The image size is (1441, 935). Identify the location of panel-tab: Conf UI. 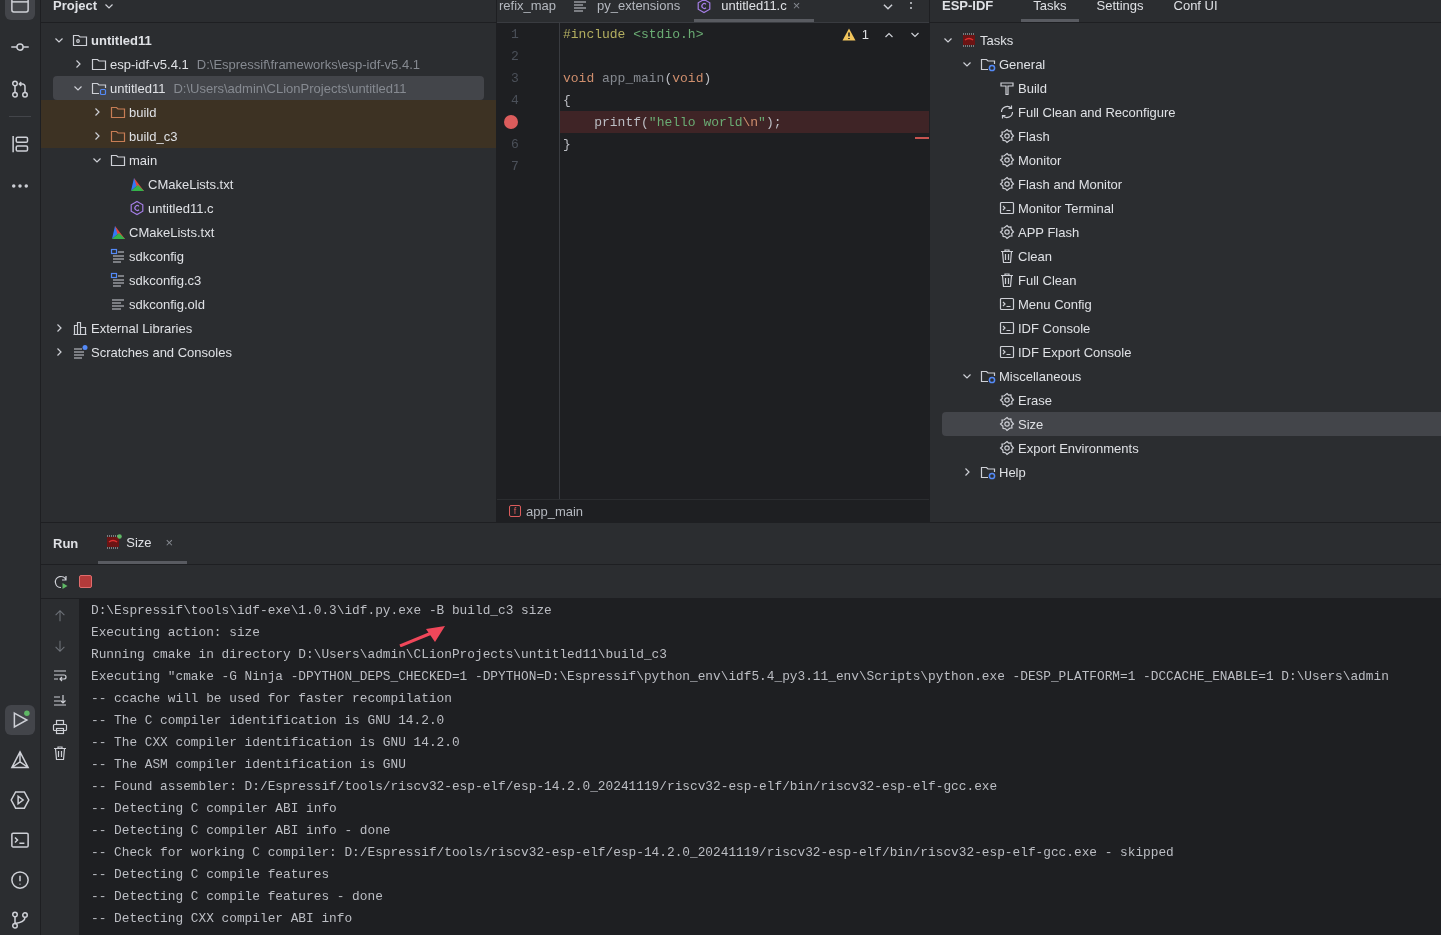
(1195, 11).